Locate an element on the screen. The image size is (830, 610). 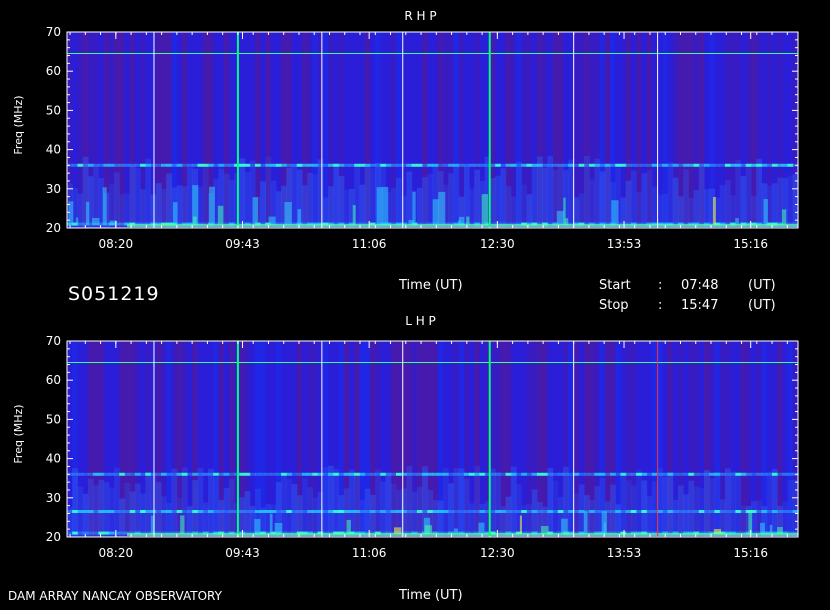
x-tick-label: 08:20 is located at coordinates (116, 553).